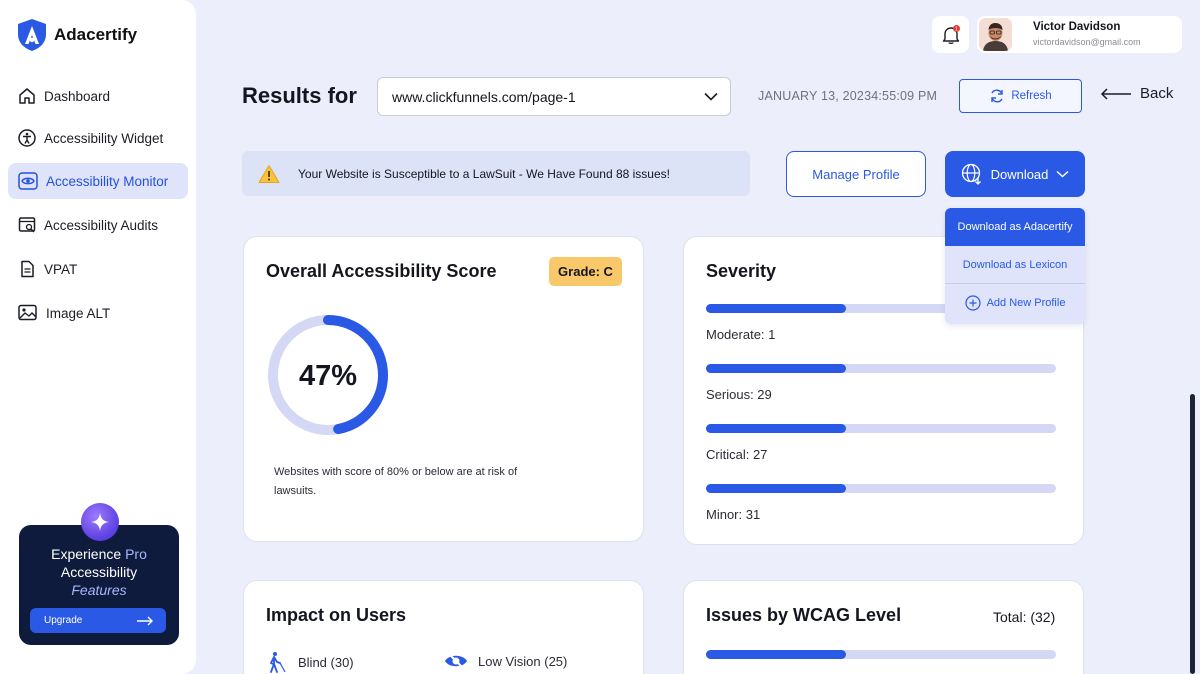 The height and width of the screenshot is (674, 1200). What do you see at coordinates (98, 269) in the screenshot?
I see `sidebar-item-vpat: VPAT` at bounding box center [98, 269].